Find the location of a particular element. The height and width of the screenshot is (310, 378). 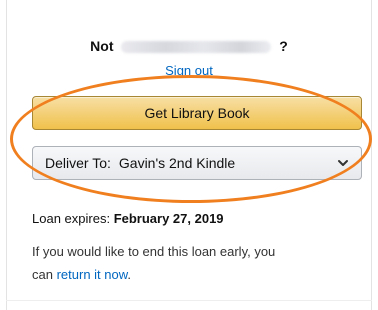

sign-out-link: Sign out is located at coordinates (189, 70).